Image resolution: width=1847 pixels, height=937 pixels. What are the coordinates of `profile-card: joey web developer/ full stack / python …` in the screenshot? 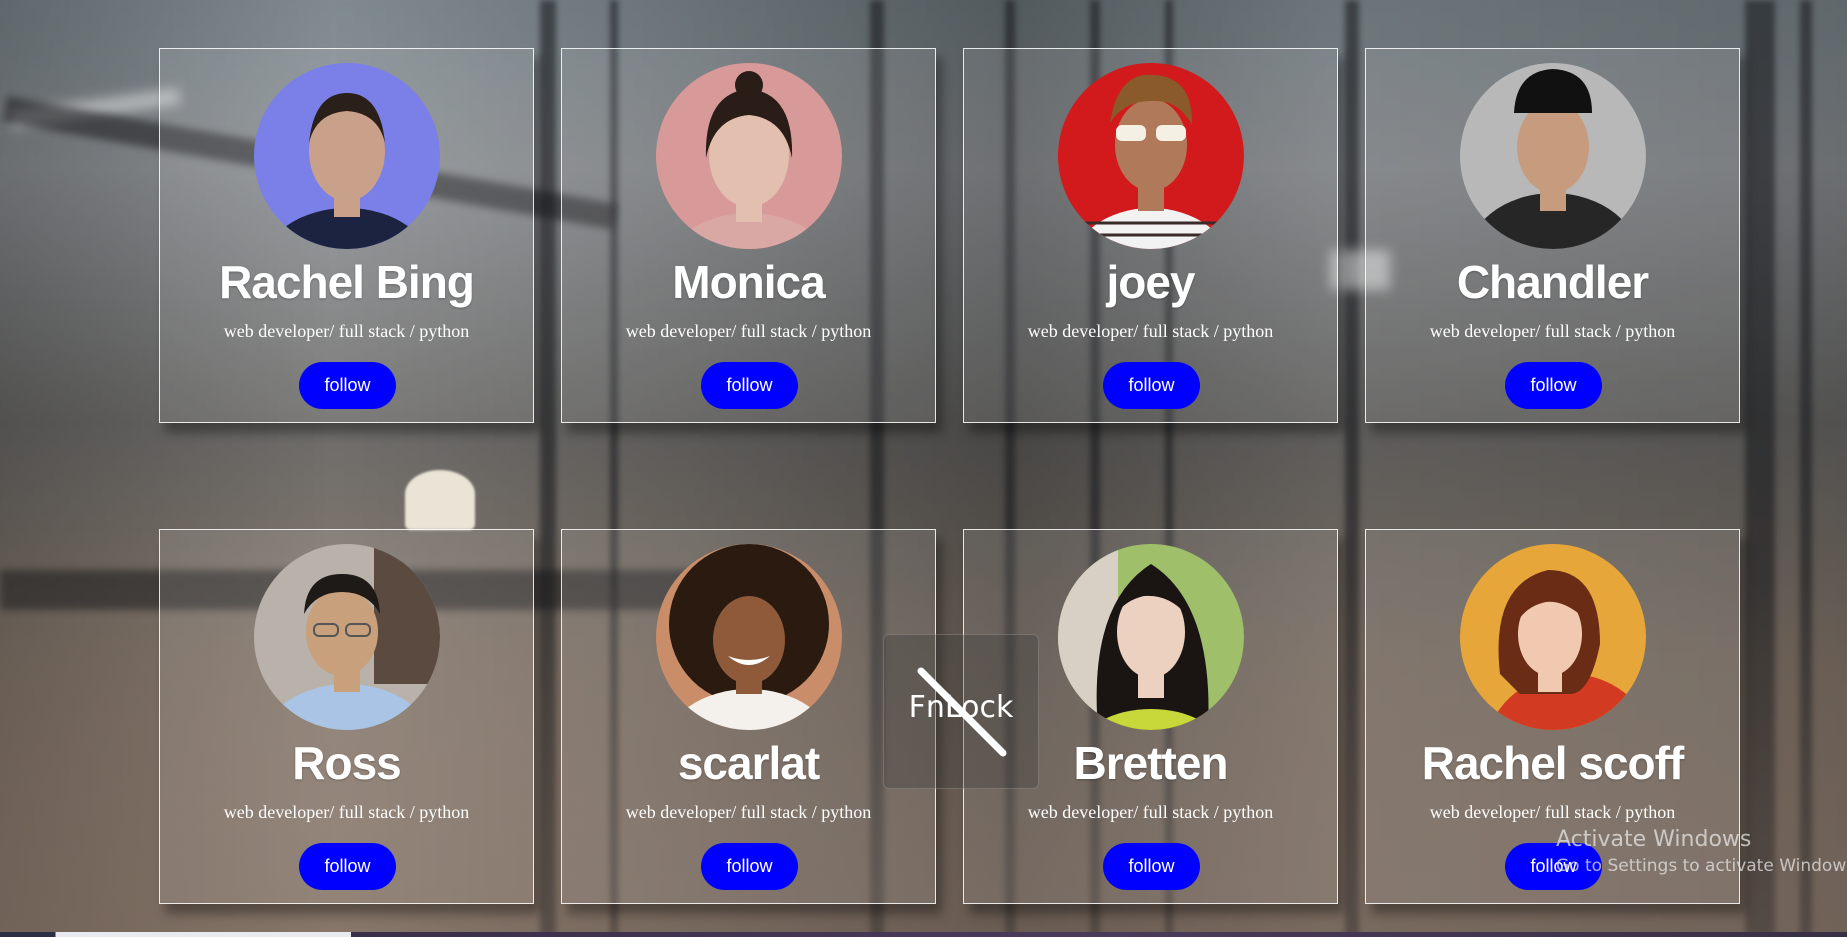 It's located at (1150, 235).